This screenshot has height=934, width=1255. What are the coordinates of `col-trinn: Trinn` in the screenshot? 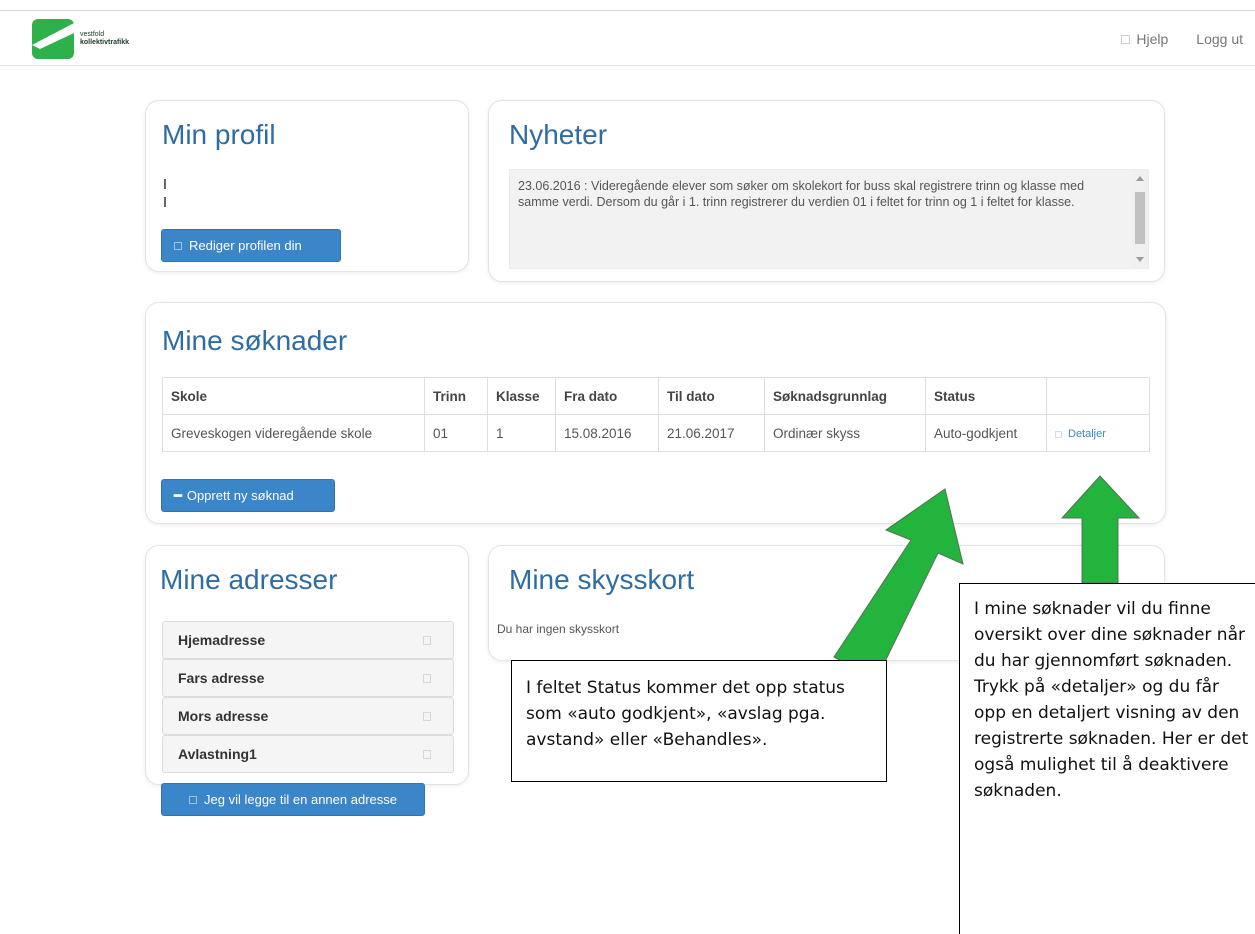 It's located at (456, 396).